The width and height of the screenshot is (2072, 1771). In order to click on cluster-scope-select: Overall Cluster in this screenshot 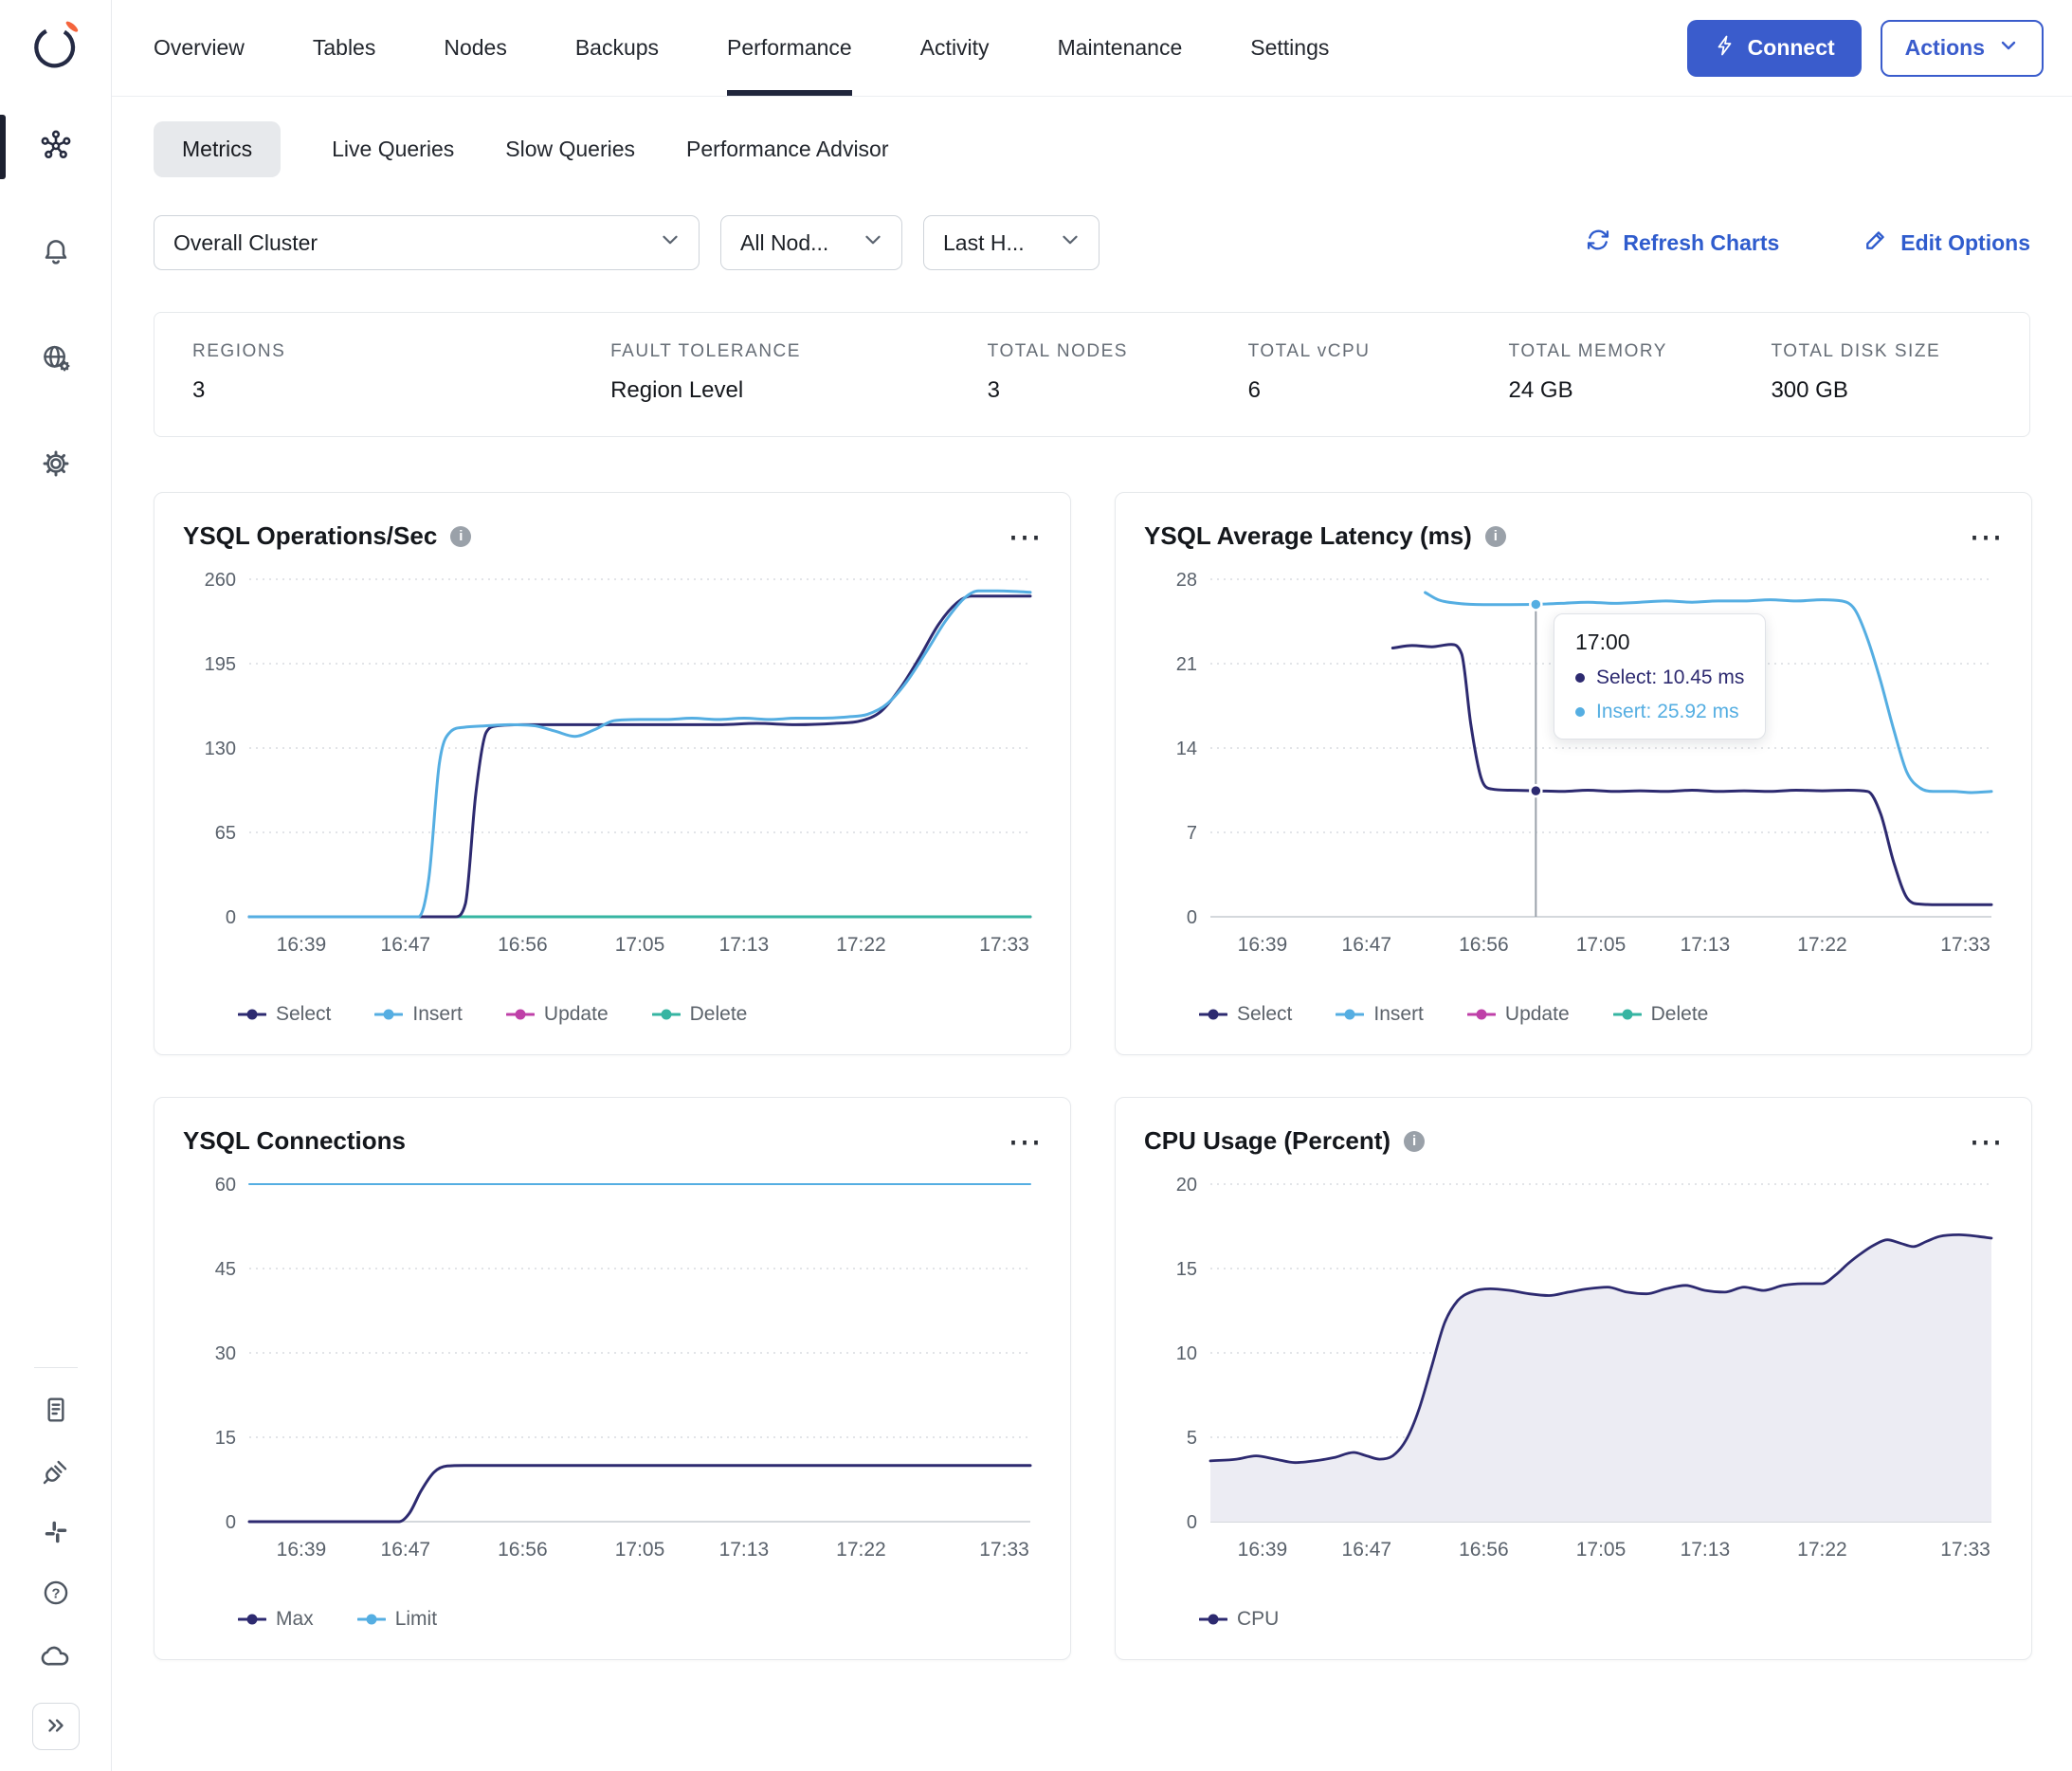, I will do `click(427, 243)`.